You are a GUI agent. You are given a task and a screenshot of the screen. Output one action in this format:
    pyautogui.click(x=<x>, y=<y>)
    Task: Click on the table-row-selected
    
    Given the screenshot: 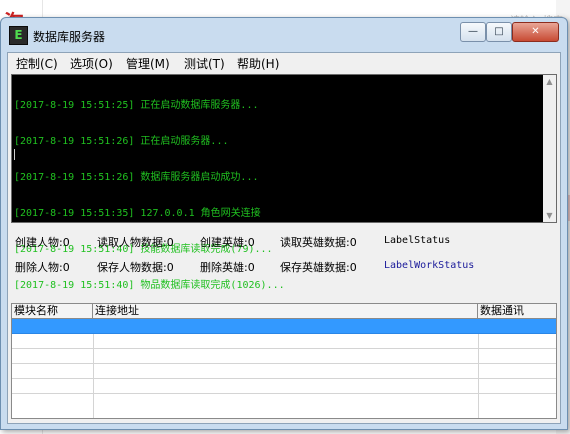 What is the action you would take?
    pyautogui.click(x=284, y=326)
    